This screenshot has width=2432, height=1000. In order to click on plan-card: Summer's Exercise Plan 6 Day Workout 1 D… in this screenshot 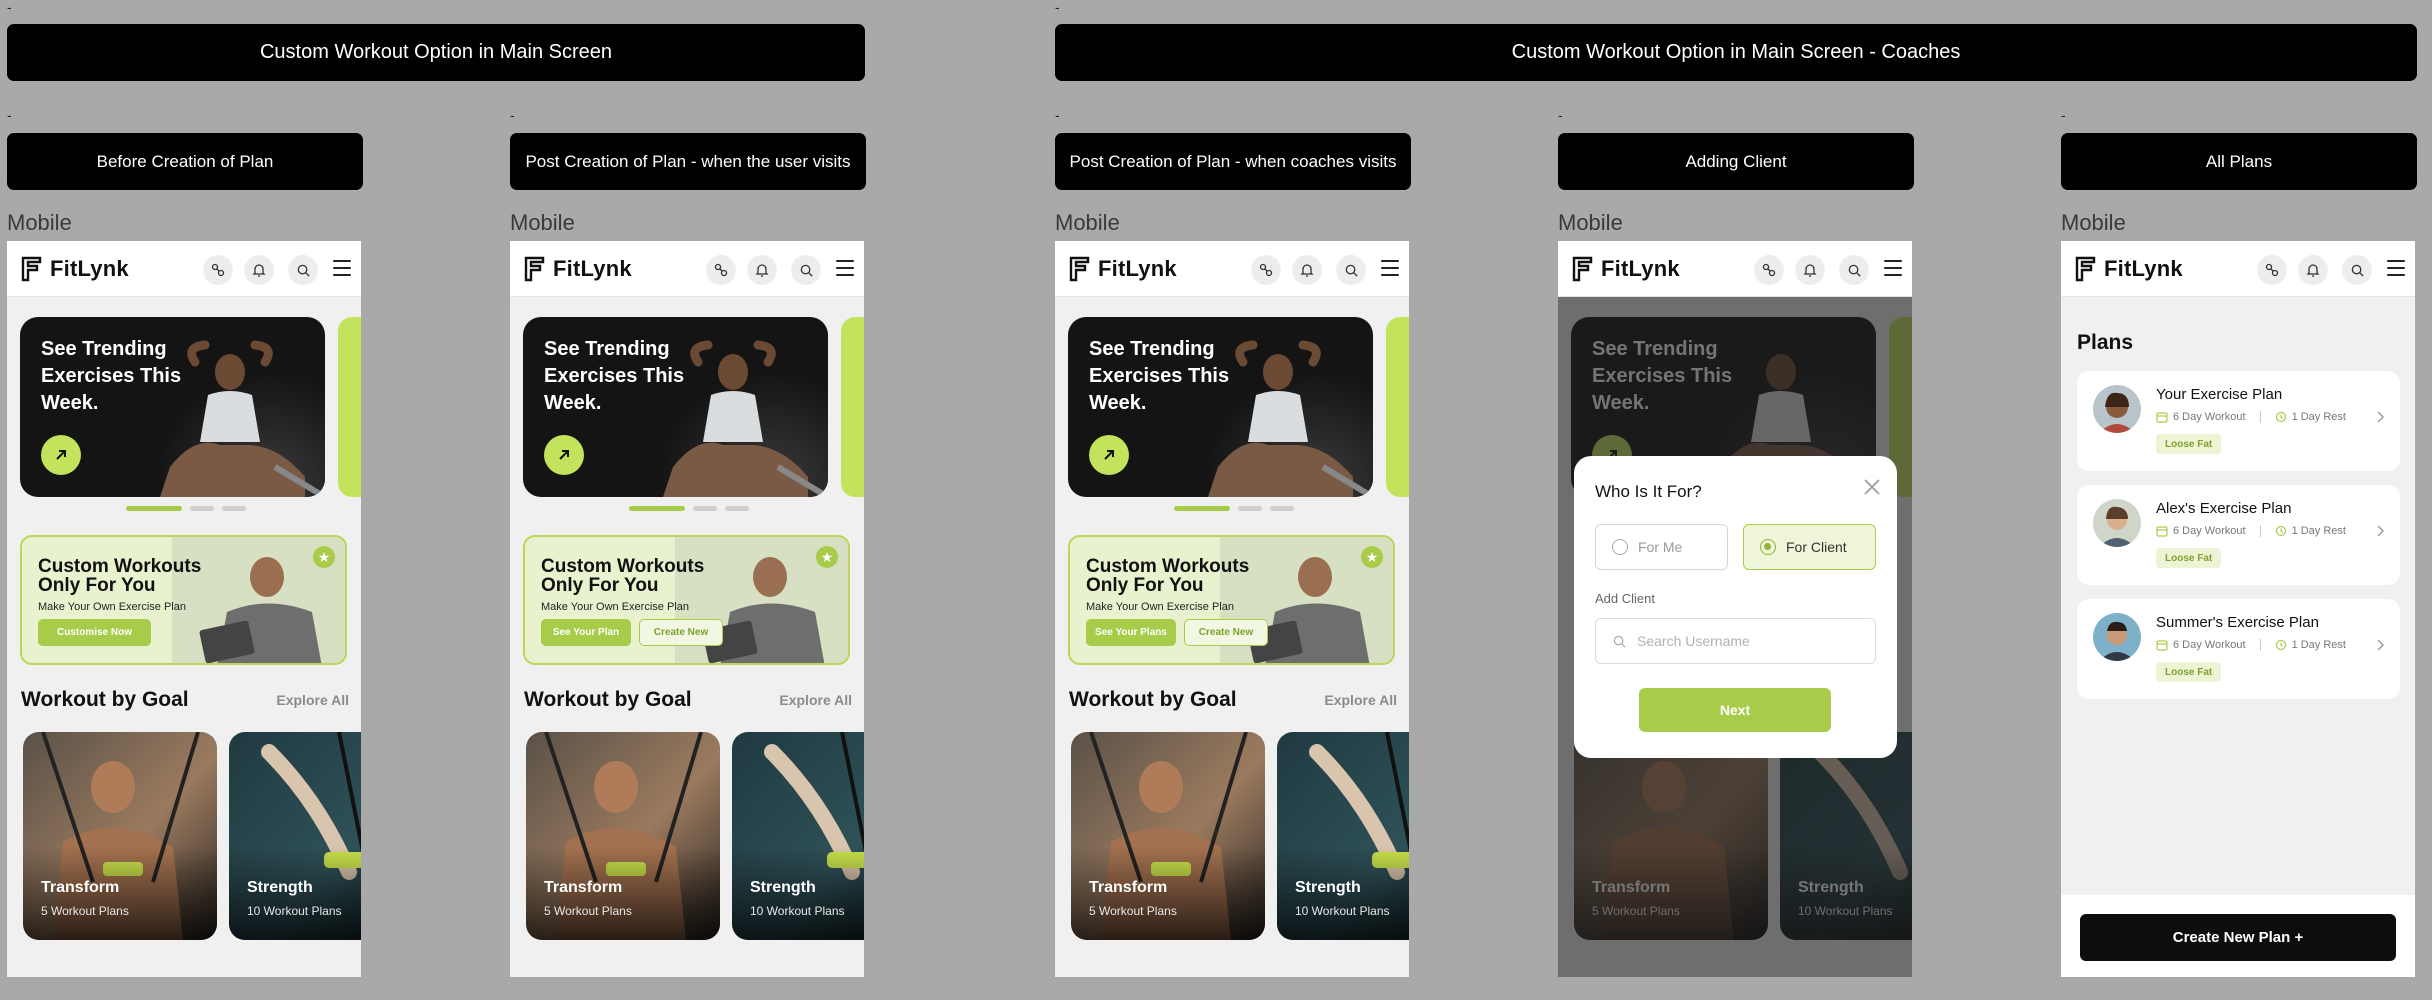, I will do `click(2238, 649)`.